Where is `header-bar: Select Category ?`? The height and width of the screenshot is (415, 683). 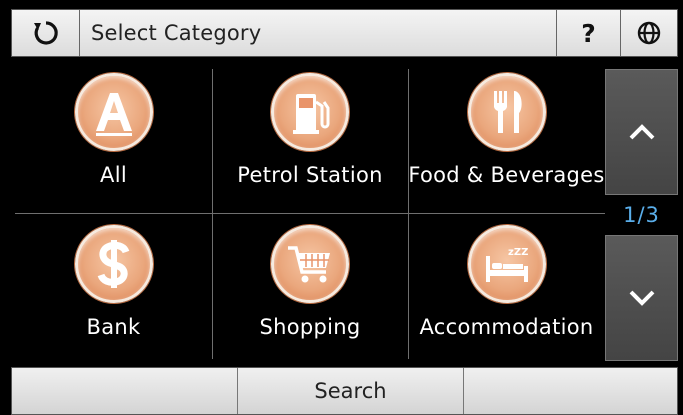 header-bar: Select Category ? is located at coordinates (344, 33).